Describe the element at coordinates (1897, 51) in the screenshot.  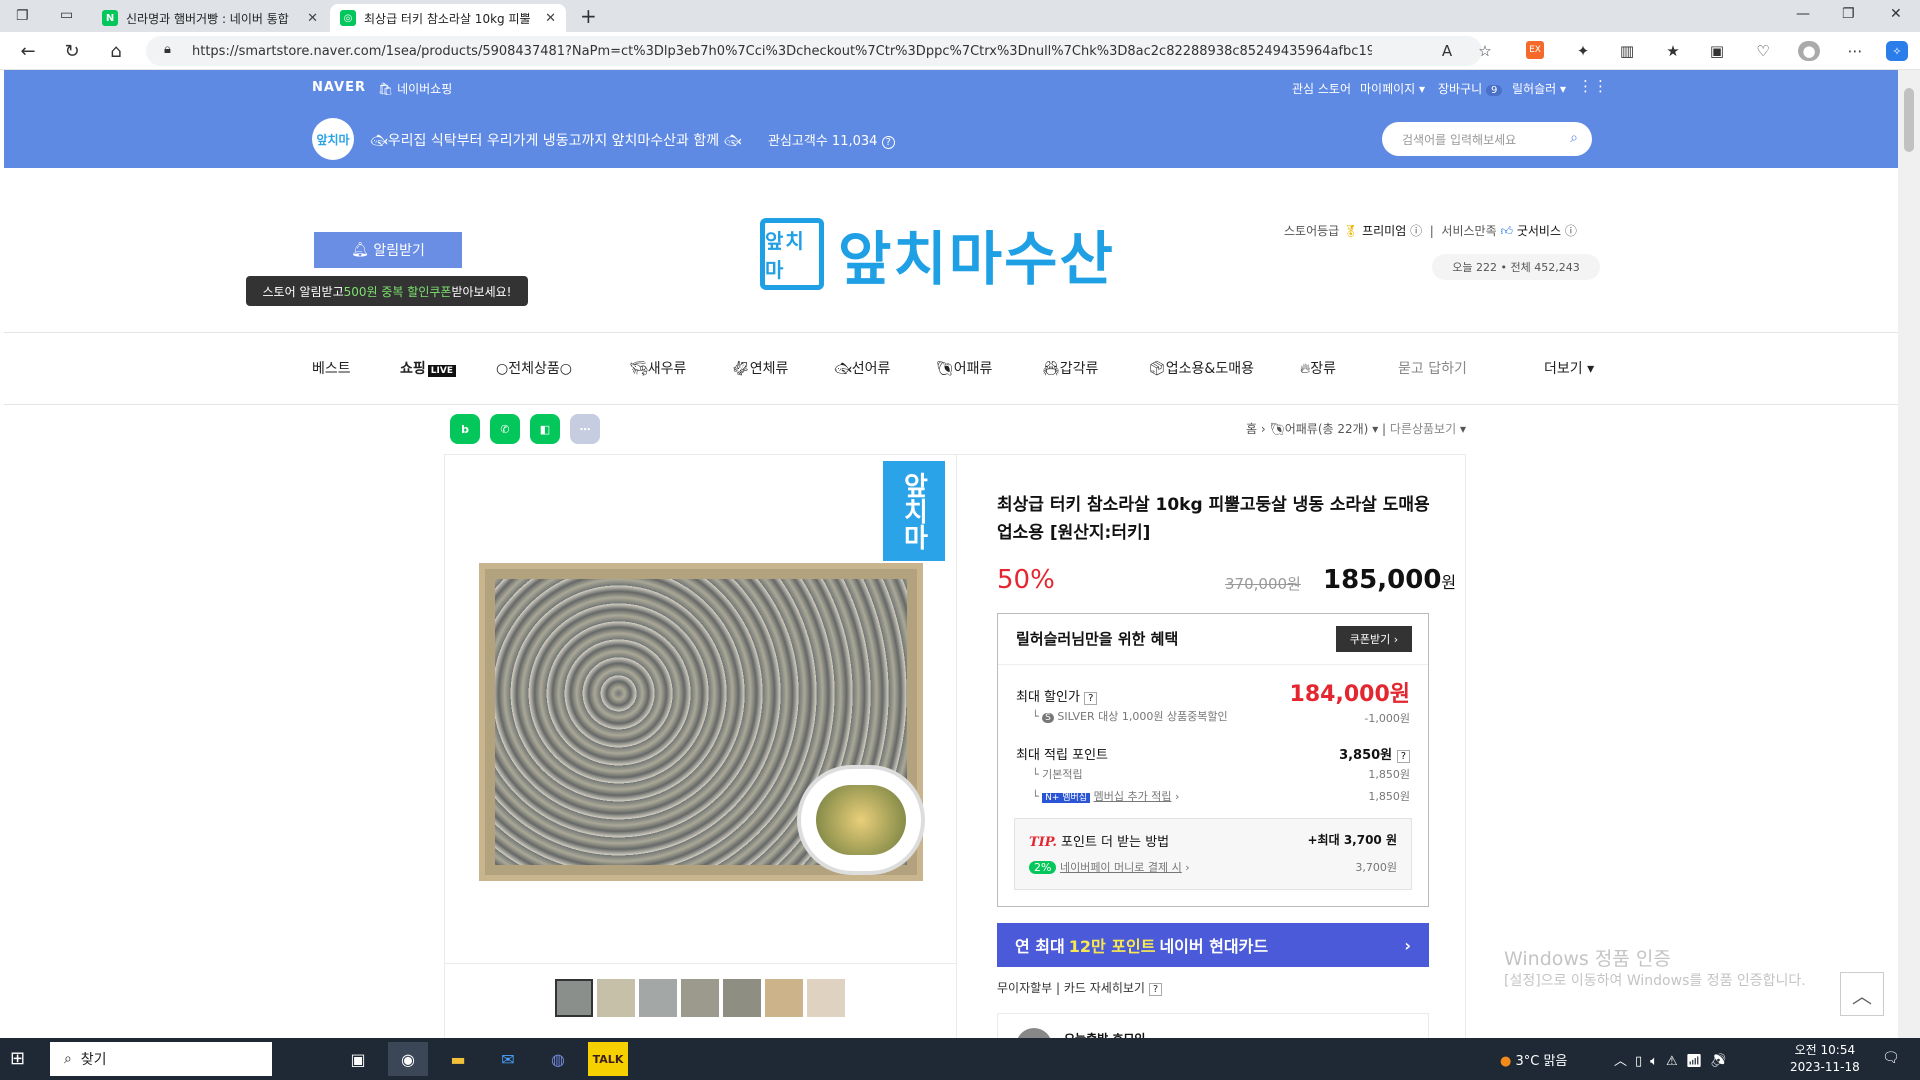
I see `copilot-icon: ✧` at that location.